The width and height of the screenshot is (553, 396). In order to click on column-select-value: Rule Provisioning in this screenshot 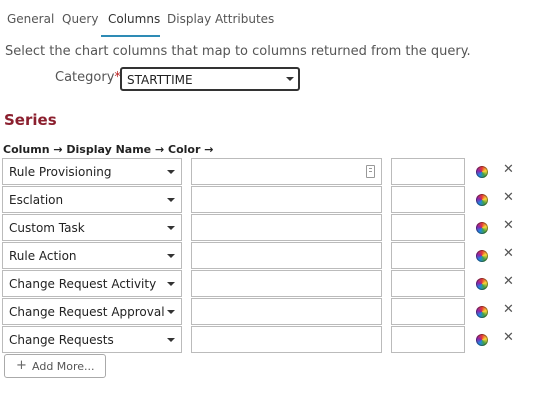, I will do `click(60, 172)`.